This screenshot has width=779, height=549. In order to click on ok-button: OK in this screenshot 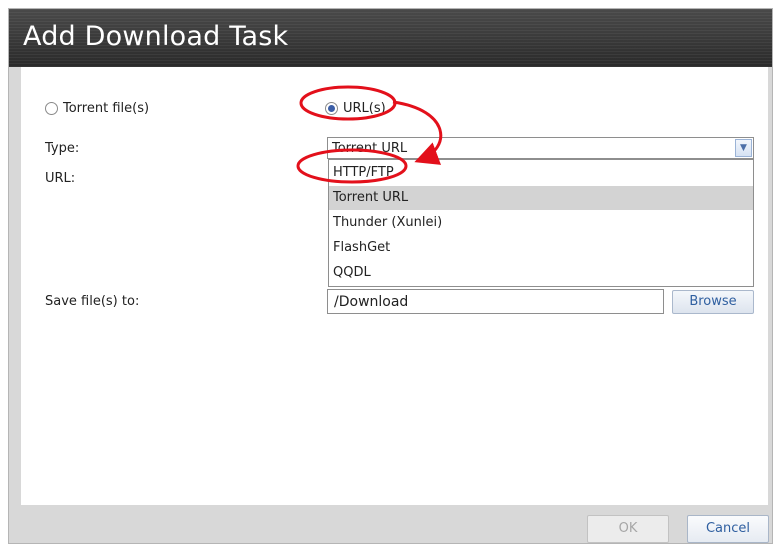, I will do `click(628, 529)`.